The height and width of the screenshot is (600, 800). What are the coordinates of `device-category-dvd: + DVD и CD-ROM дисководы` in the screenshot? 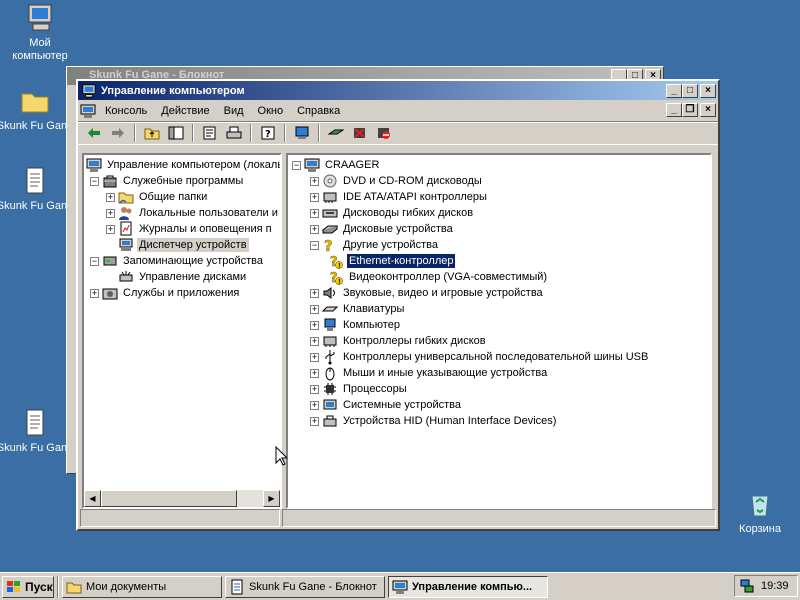 It's located at (500, 181).